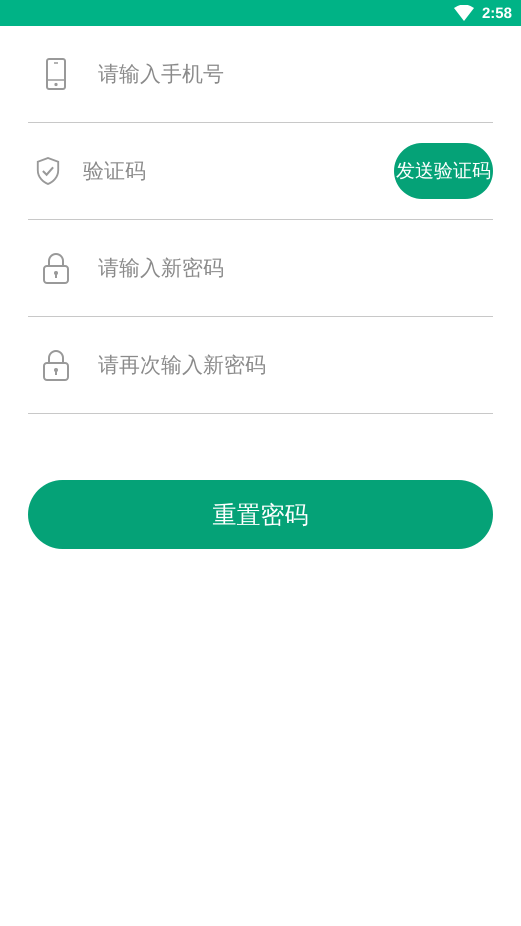 This screenshot has width=521, height=926. I want to click on status-time: 2:58, so click(497, 13).